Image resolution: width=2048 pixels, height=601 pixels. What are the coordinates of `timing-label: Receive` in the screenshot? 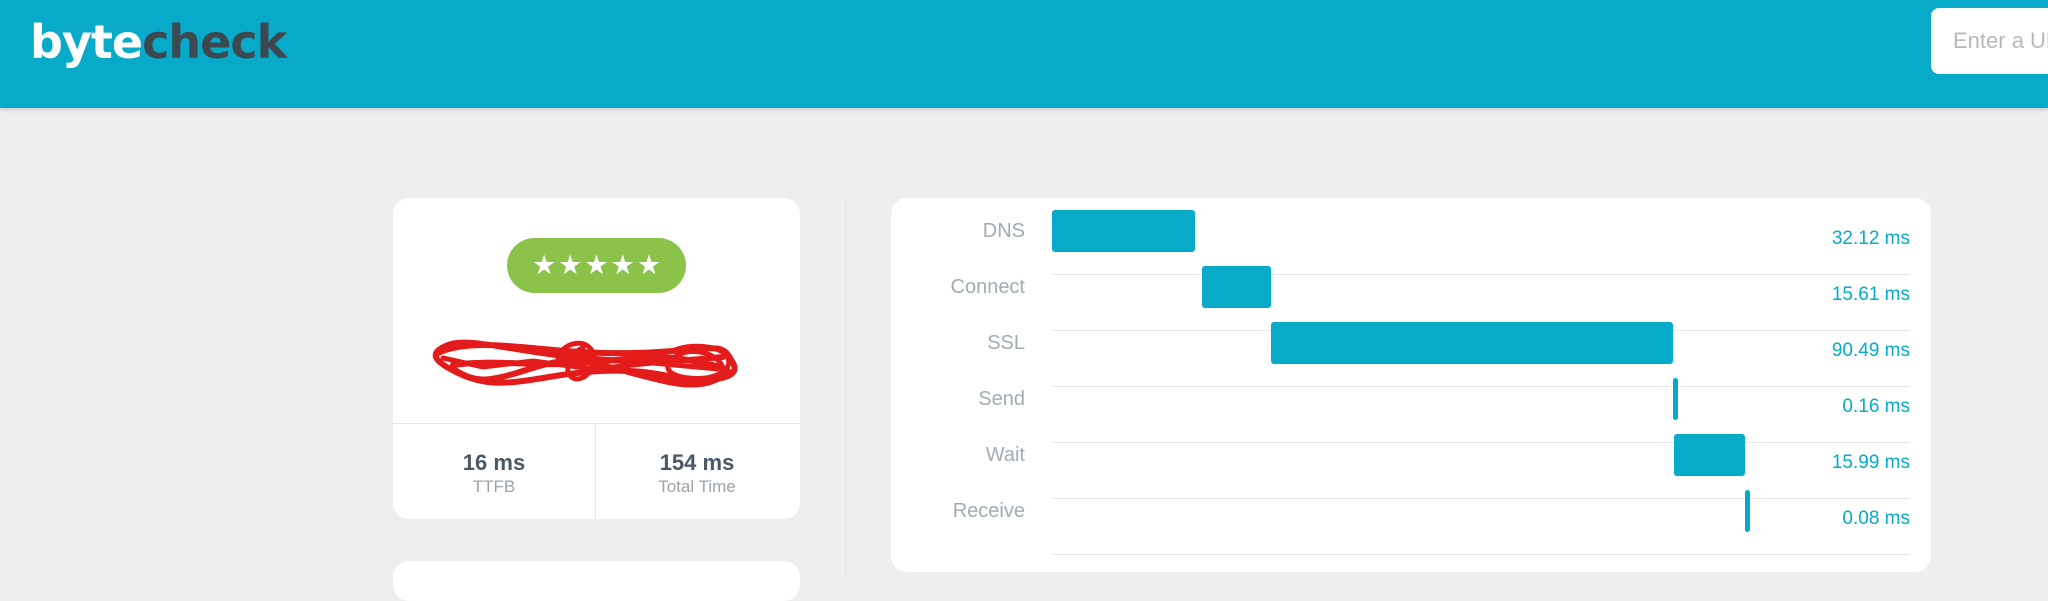 It's located at (988, 511).